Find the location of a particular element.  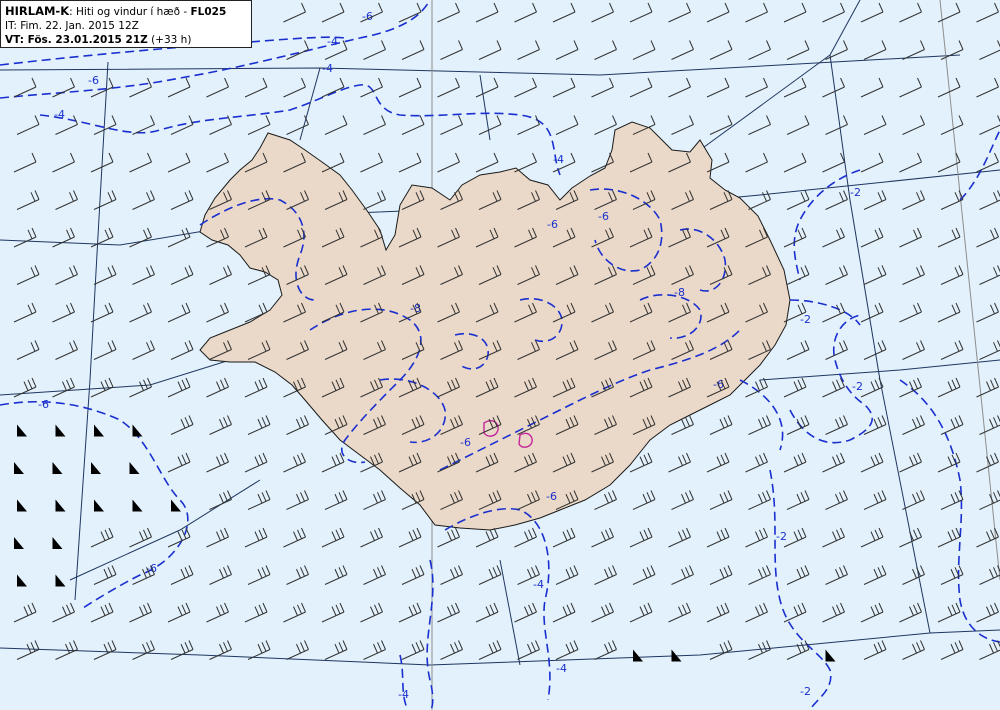

title-description: : Hiti og vindur í hæð - is located at coordinates (130, 12).